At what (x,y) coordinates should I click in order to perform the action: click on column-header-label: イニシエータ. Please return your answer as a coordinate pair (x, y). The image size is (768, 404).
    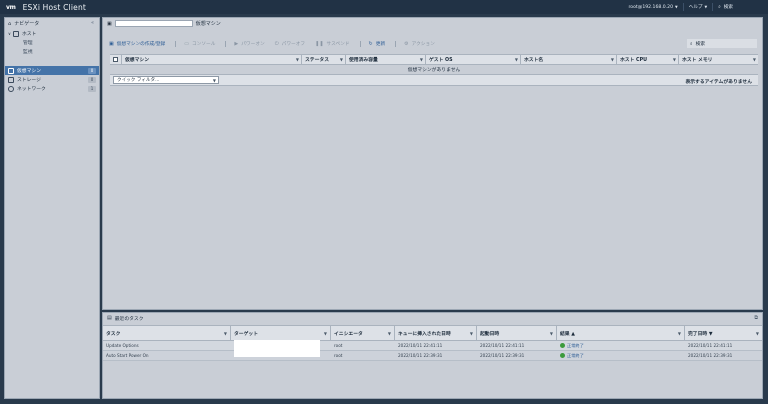
    Looking at the image, I should click on (348, 334).